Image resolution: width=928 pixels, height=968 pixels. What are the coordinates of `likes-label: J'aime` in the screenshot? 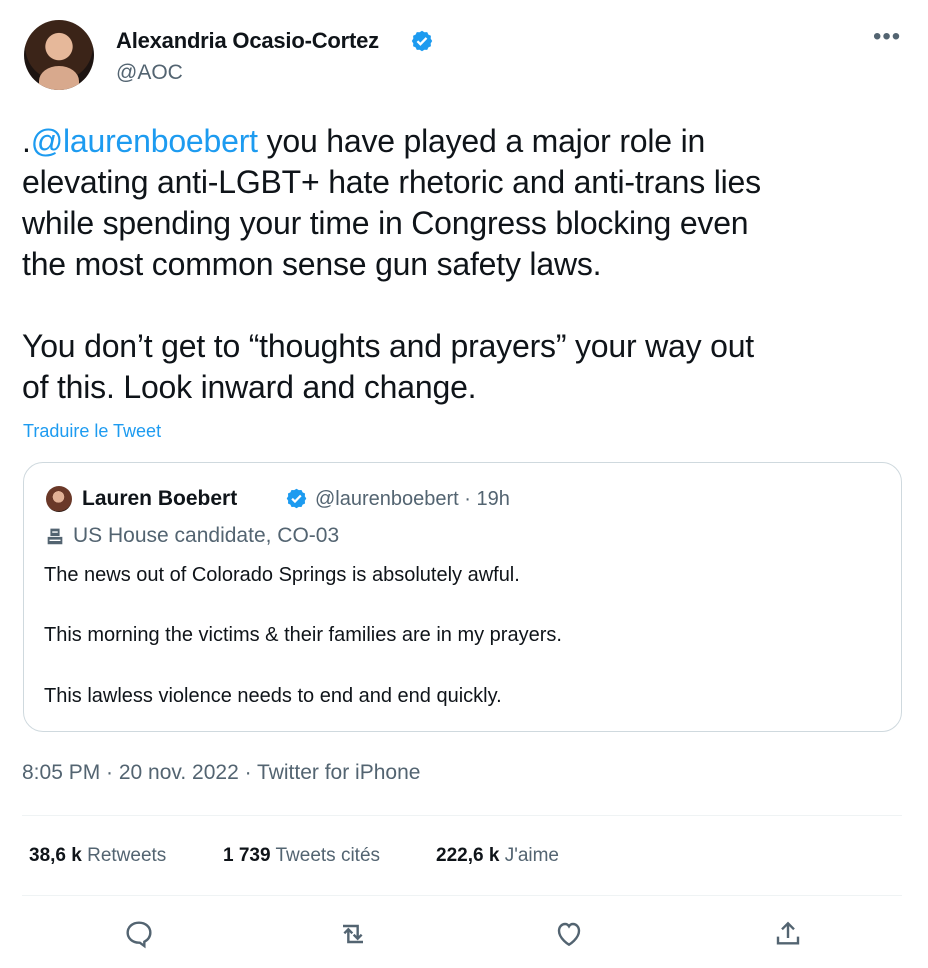 It's located at (531, 855).